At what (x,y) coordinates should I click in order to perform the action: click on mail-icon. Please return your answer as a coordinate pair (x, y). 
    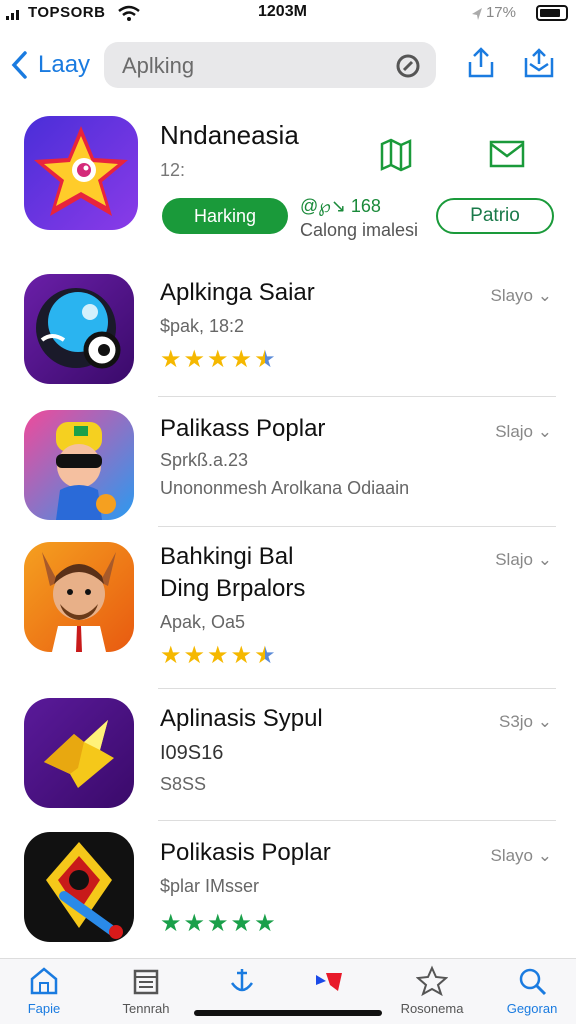
    Looking at the image, I should click on (507, 154).